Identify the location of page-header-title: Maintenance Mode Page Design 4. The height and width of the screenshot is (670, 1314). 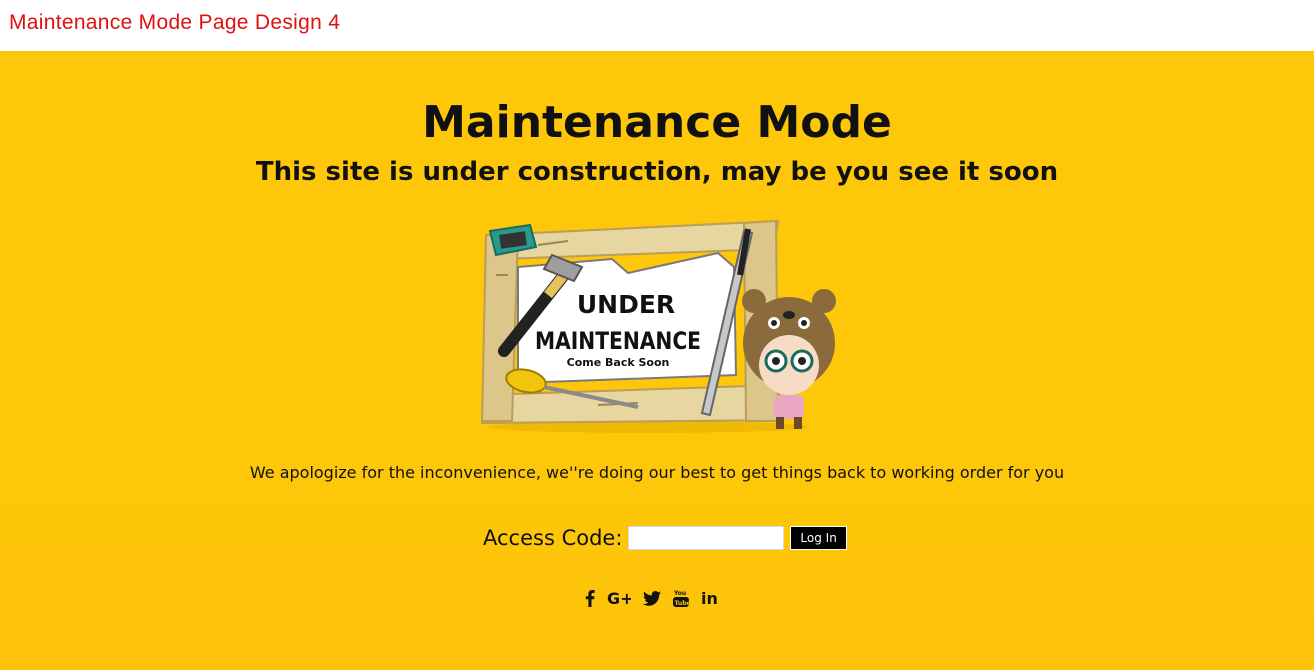
(175, 22).